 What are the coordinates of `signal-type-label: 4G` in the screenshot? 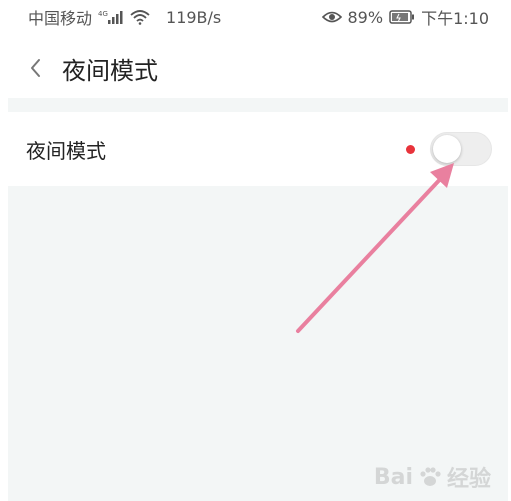 It's located at (103, 14).